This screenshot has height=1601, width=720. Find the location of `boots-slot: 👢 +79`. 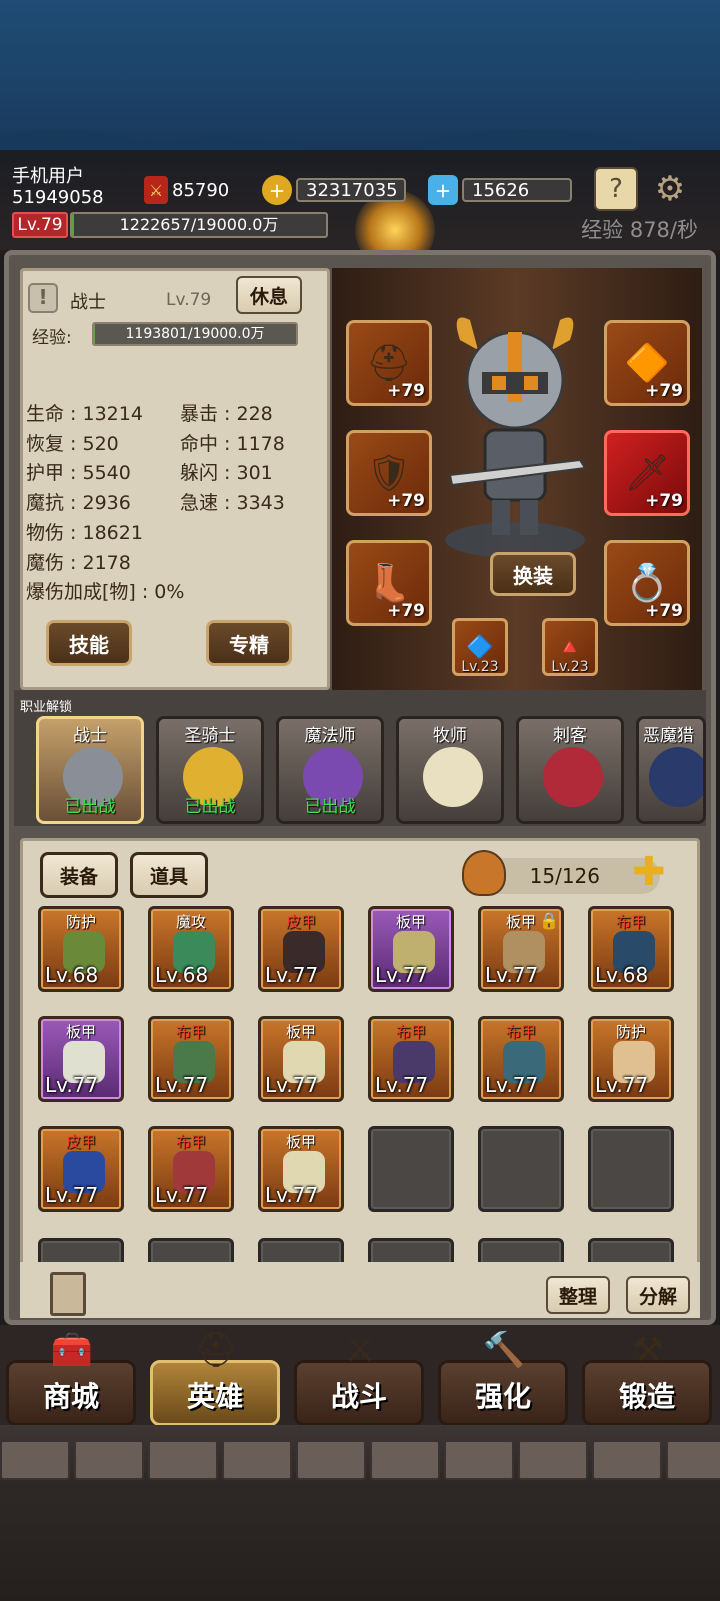

boots-slot: 👢 +79 is located at coordinates (389, 583).